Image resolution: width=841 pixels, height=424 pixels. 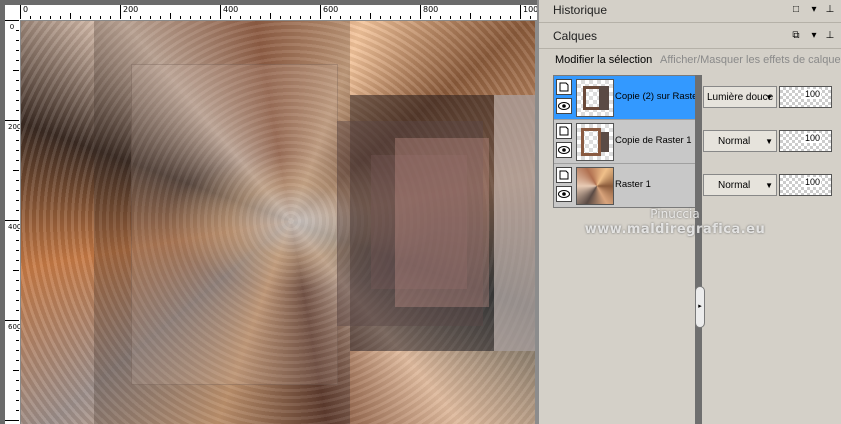 What do you see at coordinates (603, 60) in the screenshot?
I see `modify-selection-button: Modifier la sélection` at bounding box center [603, 60].